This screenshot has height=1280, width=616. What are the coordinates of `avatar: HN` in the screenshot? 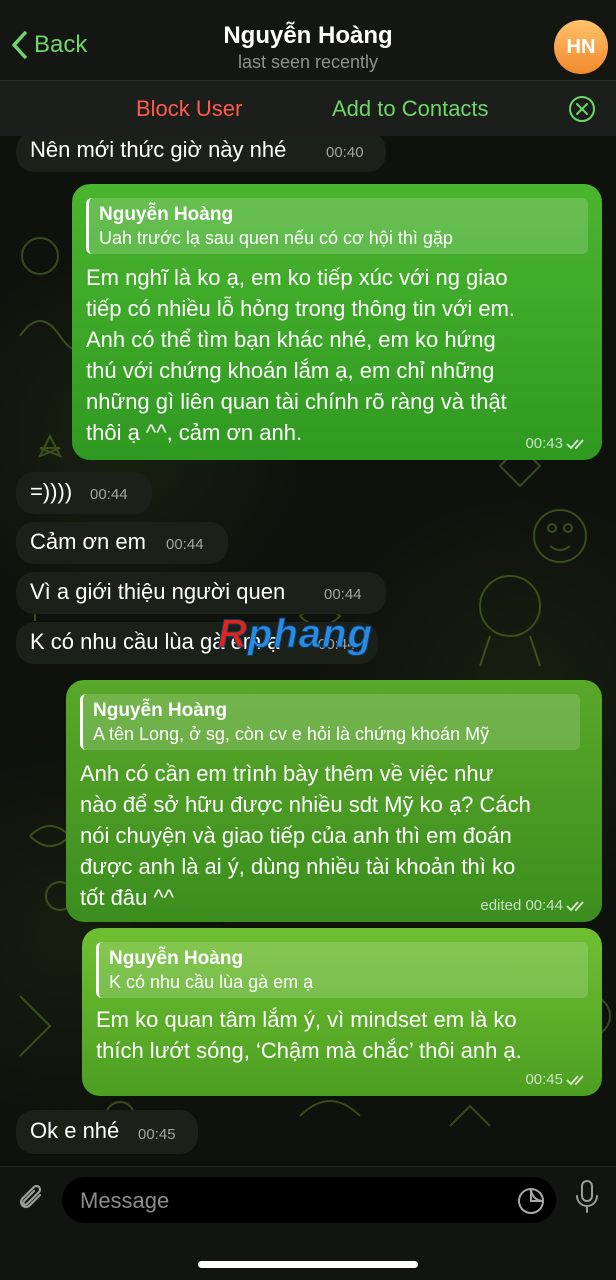 It's located at (581, 47).